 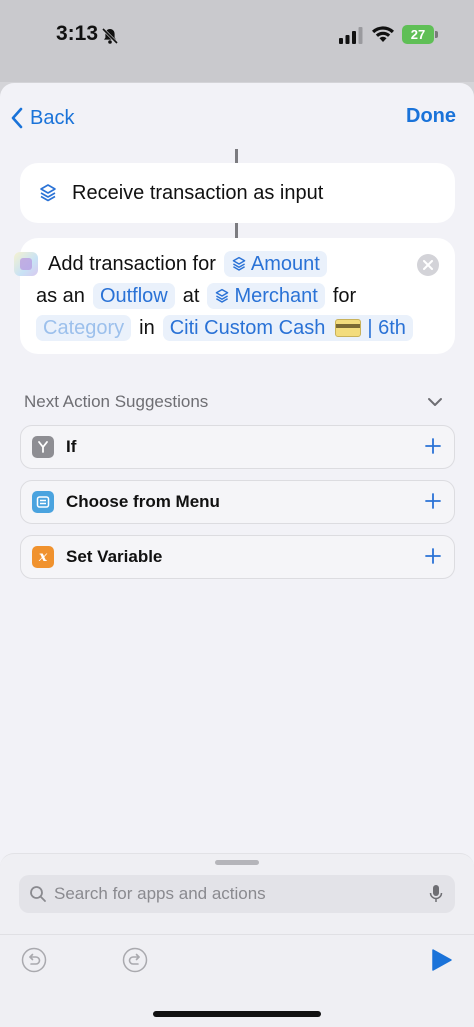 I want to click on cellular-signal-icon, so click(x=351, y=35).